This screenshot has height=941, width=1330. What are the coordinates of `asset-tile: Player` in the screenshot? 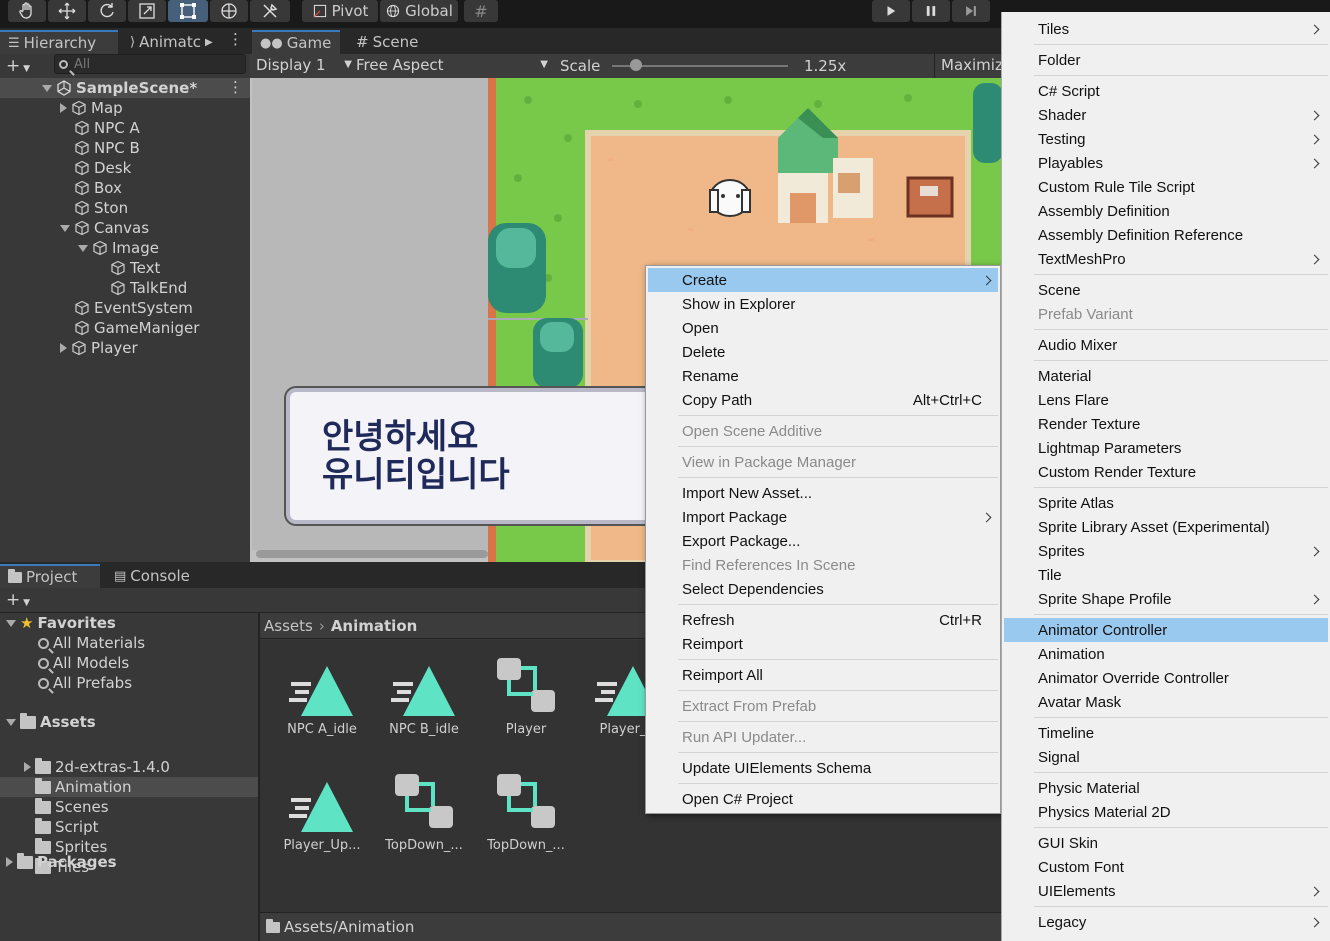 It's located at (526, 709).